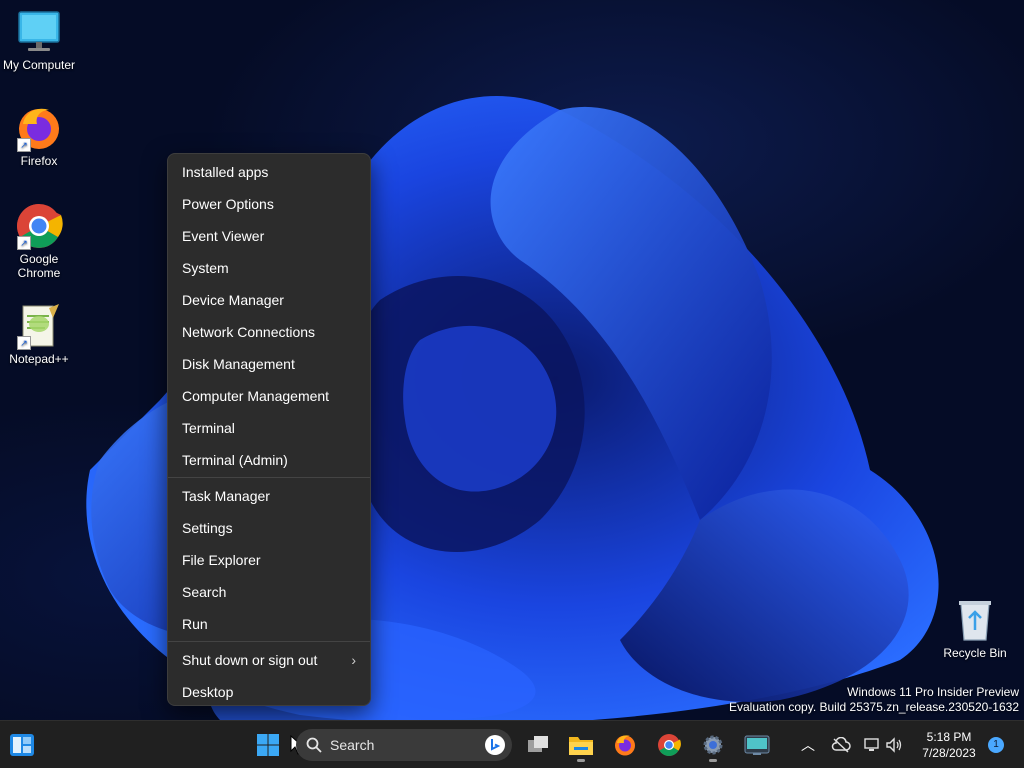  I want to click on quick-settings-button, so click(883, 745).